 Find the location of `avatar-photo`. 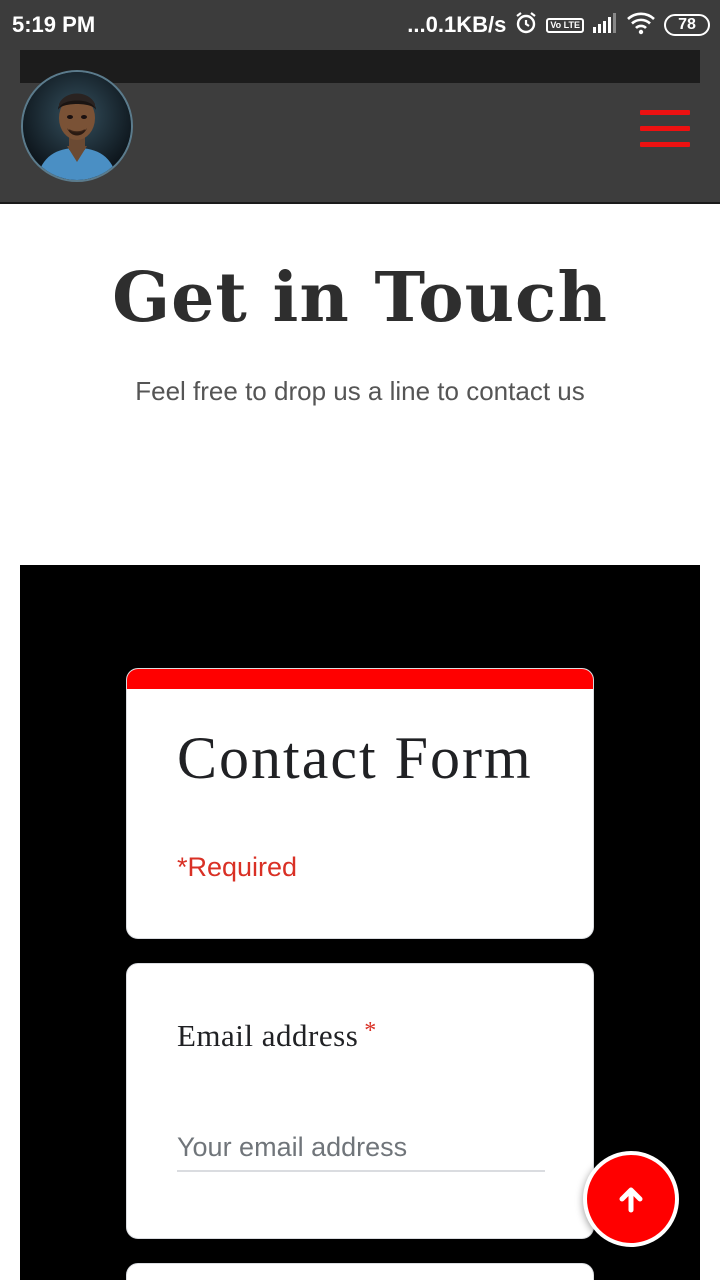

avatar-photo is located at coordinates (77, 126).